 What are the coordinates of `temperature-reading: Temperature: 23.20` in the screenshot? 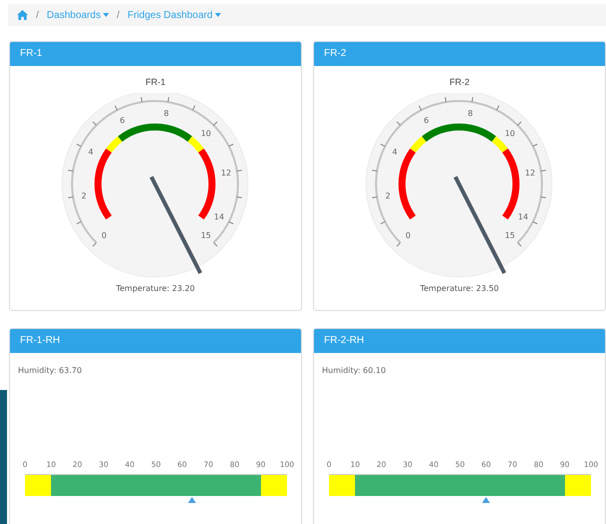 It's located at (155, 288).